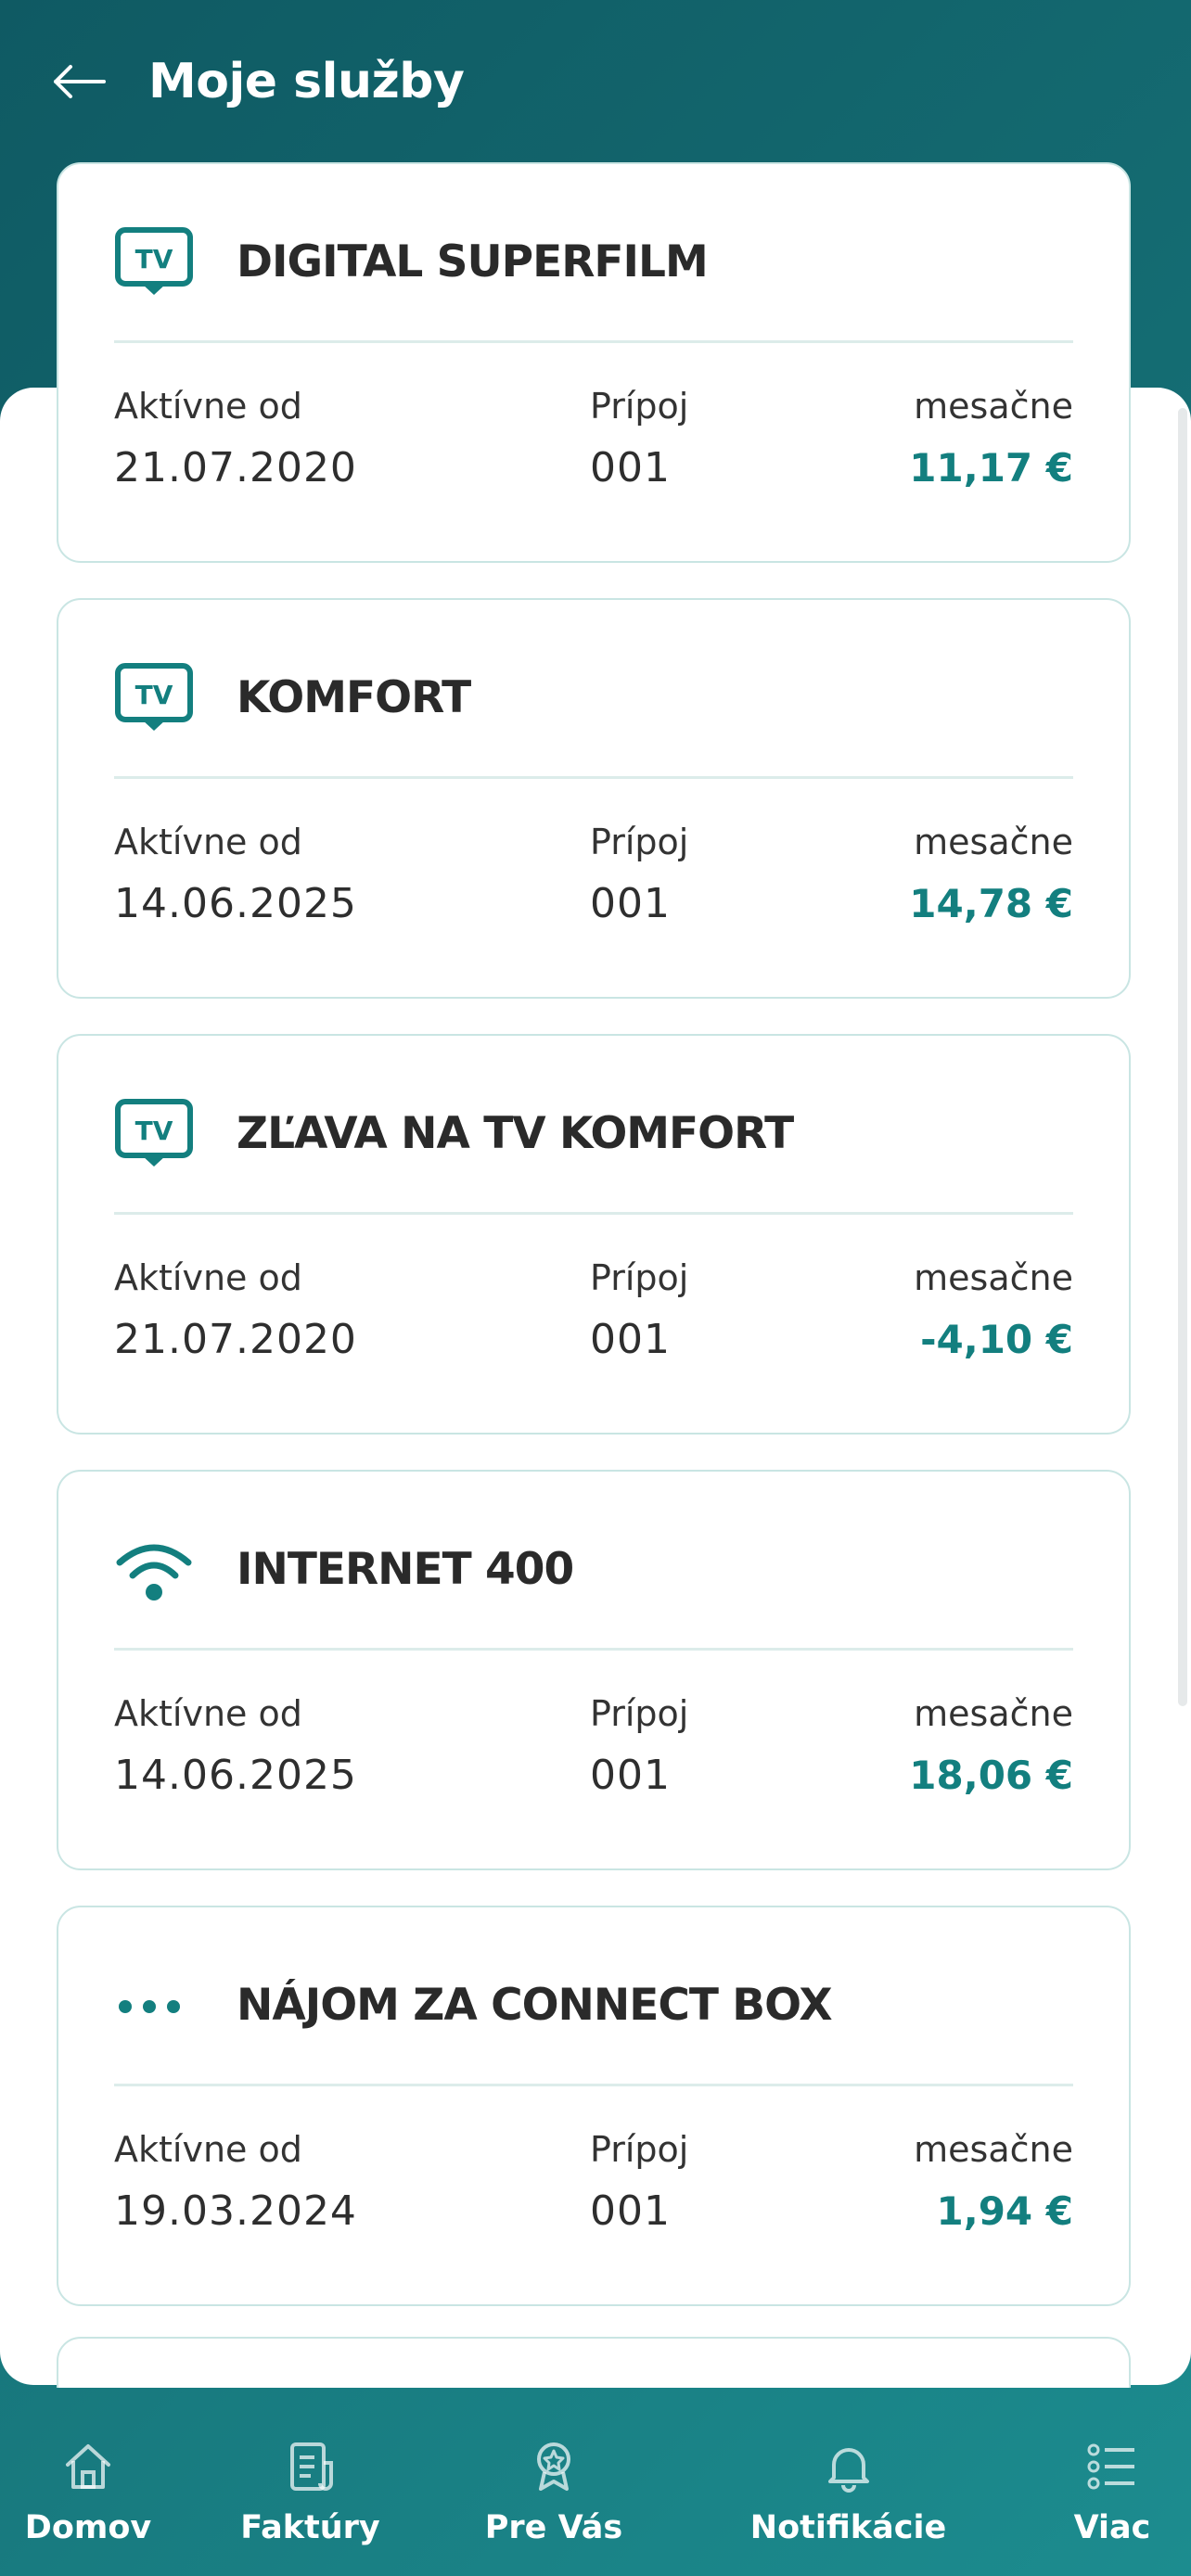 This screenshot has height=2576, width=1191. Describe the element at coordinates (553, 2466) in the screenshot. I see `award-icon` at that location.